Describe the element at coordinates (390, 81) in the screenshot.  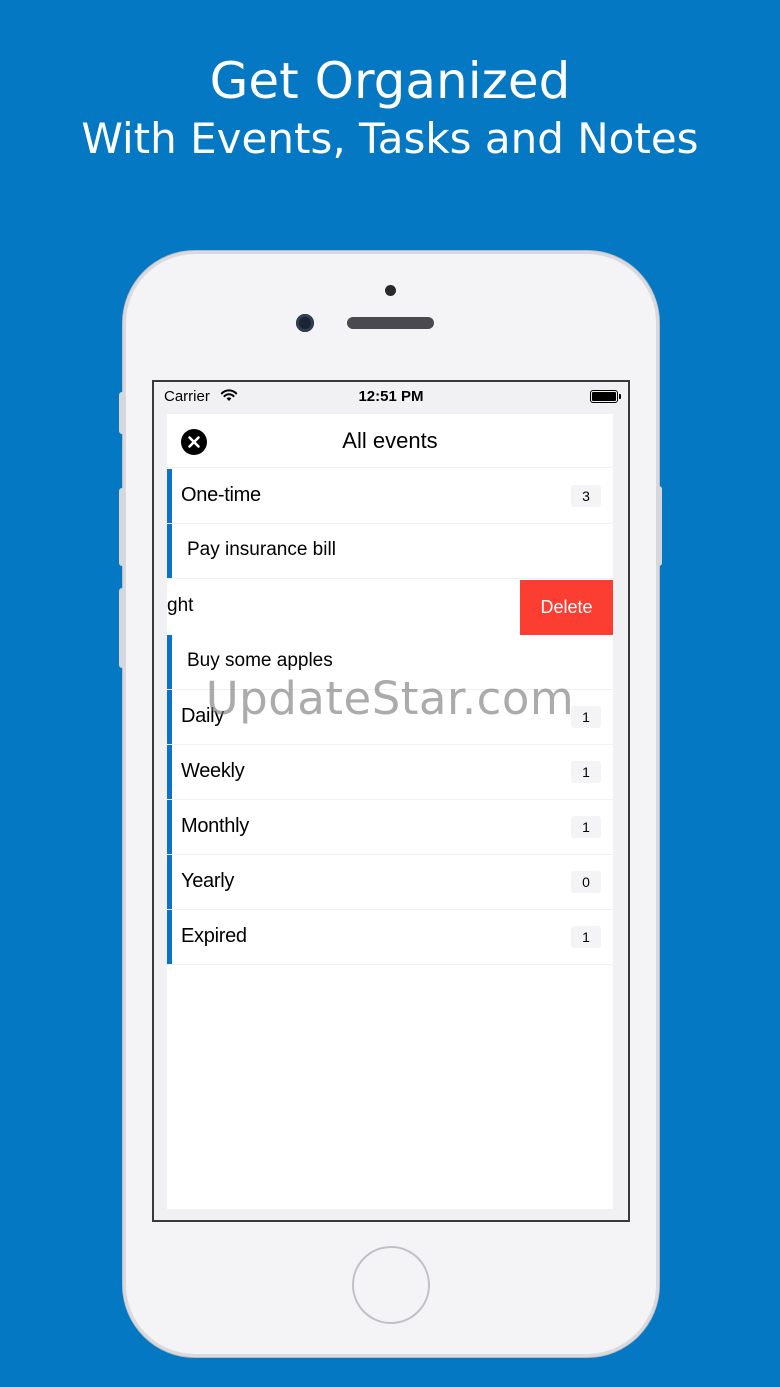
I see `promo-title: Get Organized` at that location.